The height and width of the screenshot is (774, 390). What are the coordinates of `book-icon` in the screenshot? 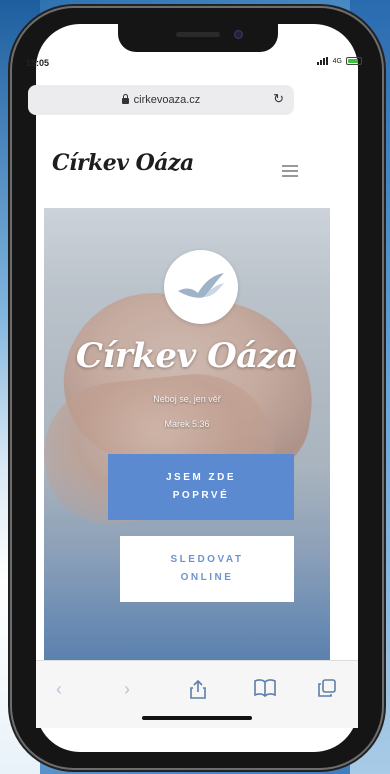 It's located at (265, 690).